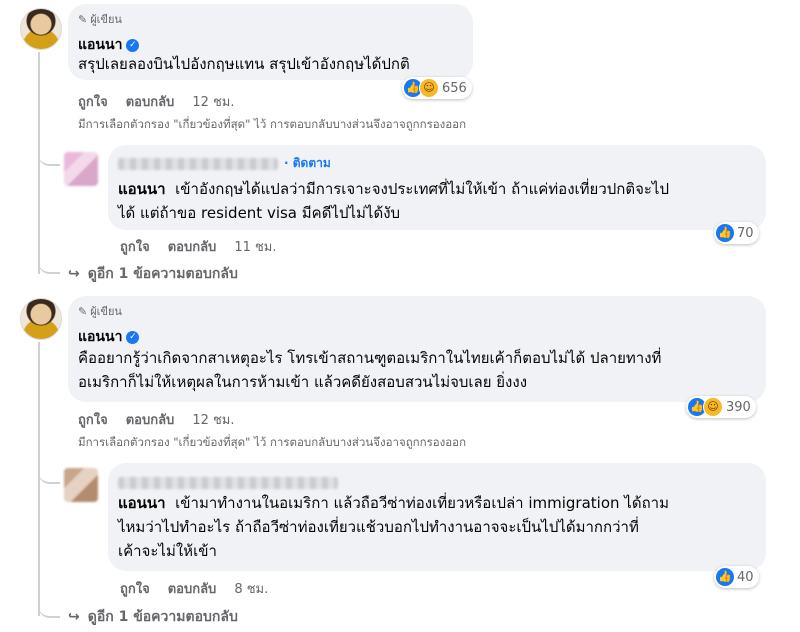  Describe the element at coordinates (251, 588) in the screenshot. I see `timestamp: 8 ชม.` at that location.